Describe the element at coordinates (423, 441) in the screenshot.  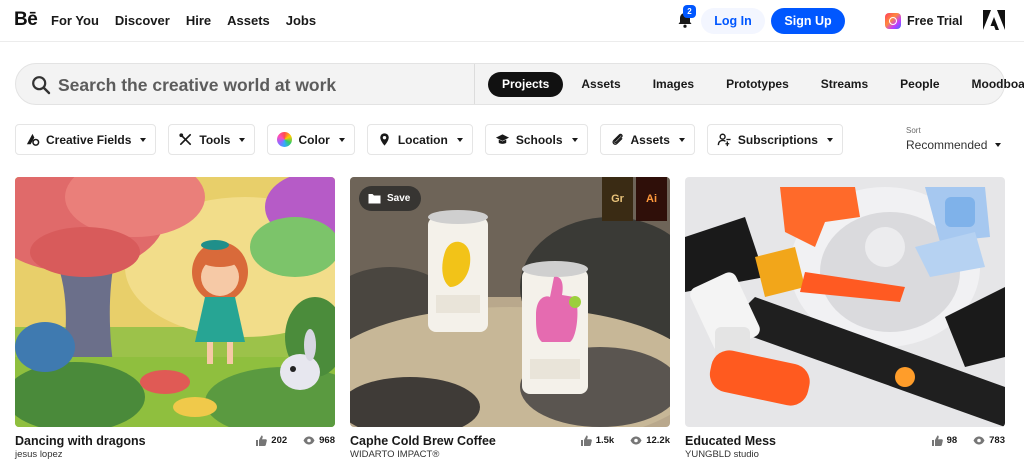
I see `project-title: Caphe Cold Brew Coffee` at that location.